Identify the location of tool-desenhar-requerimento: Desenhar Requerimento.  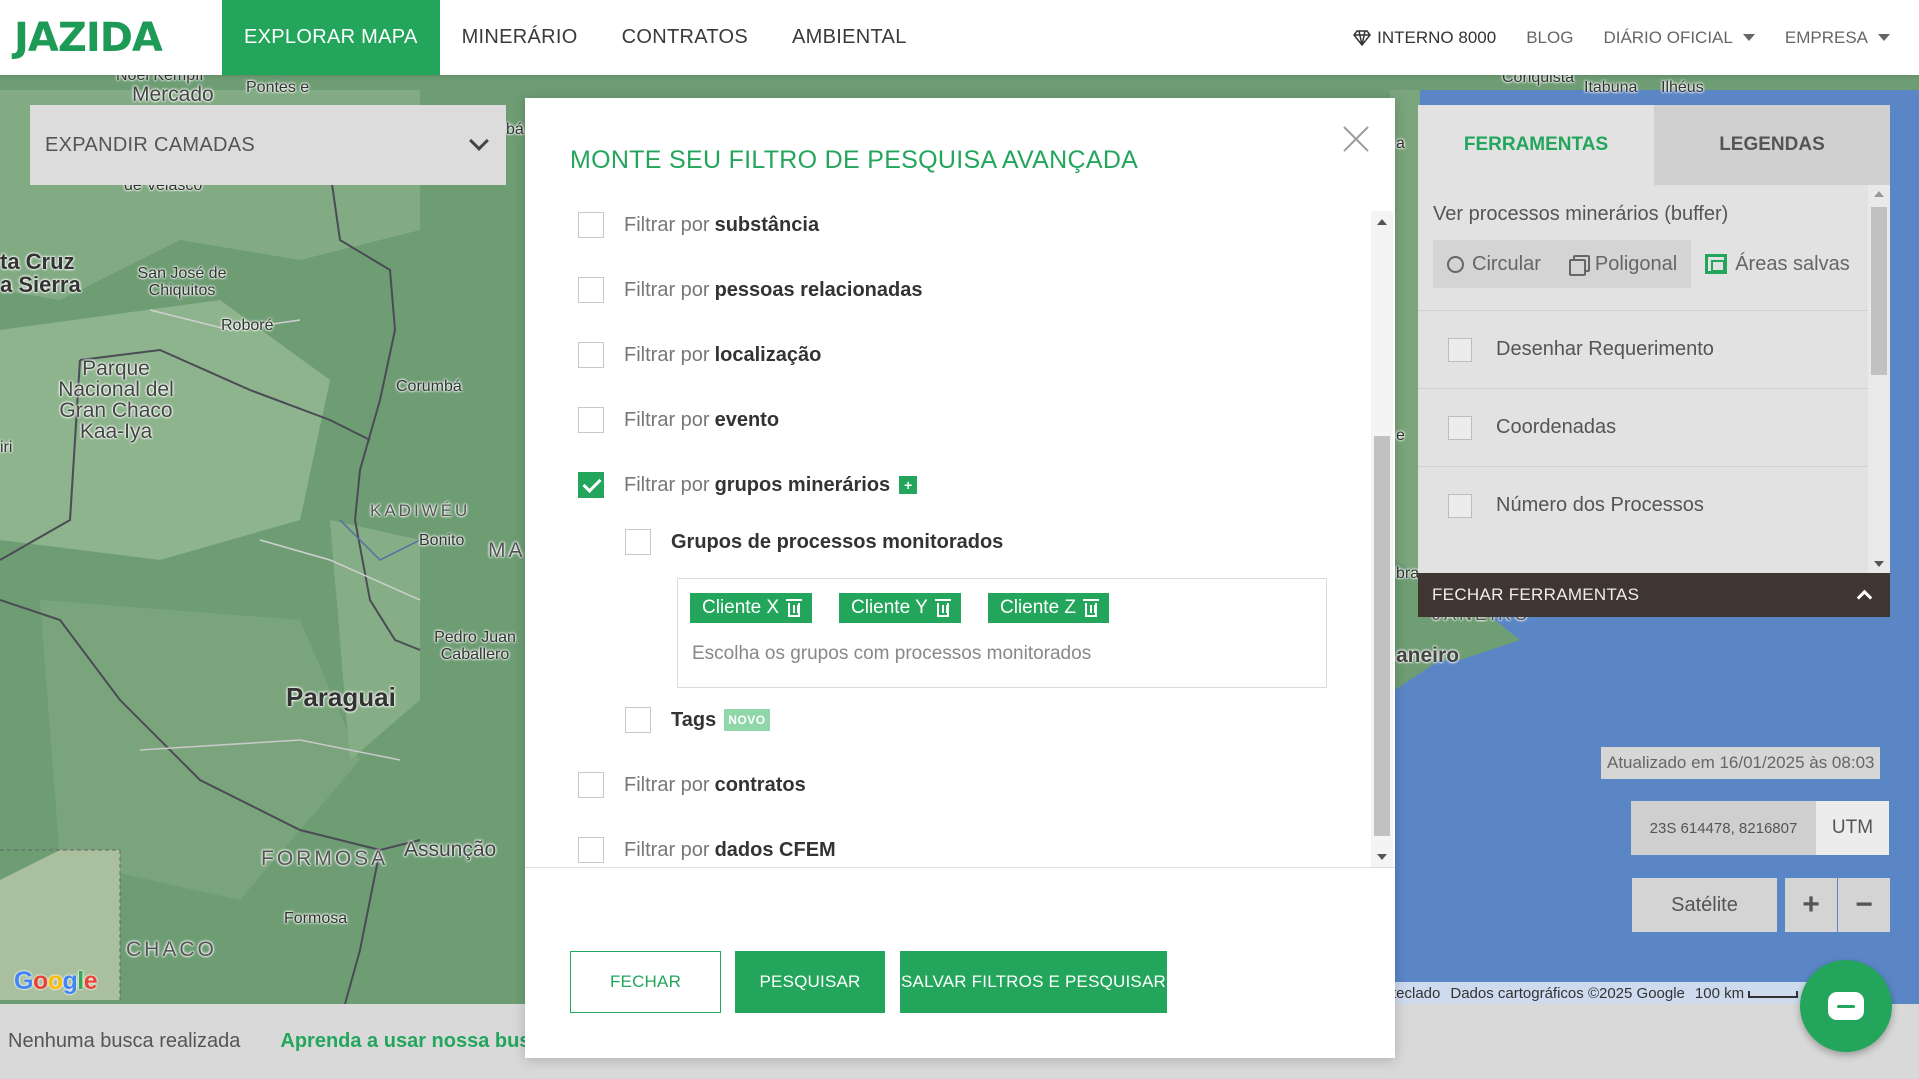
(1643, 349).